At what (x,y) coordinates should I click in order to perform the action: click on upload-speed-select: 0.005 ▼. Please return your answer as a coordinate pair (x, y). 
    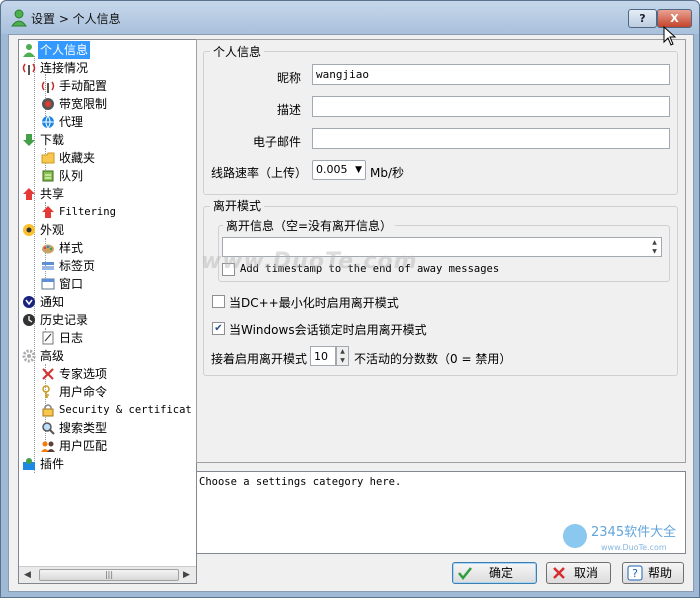
    Looking at the image, I should click on (339, 170).